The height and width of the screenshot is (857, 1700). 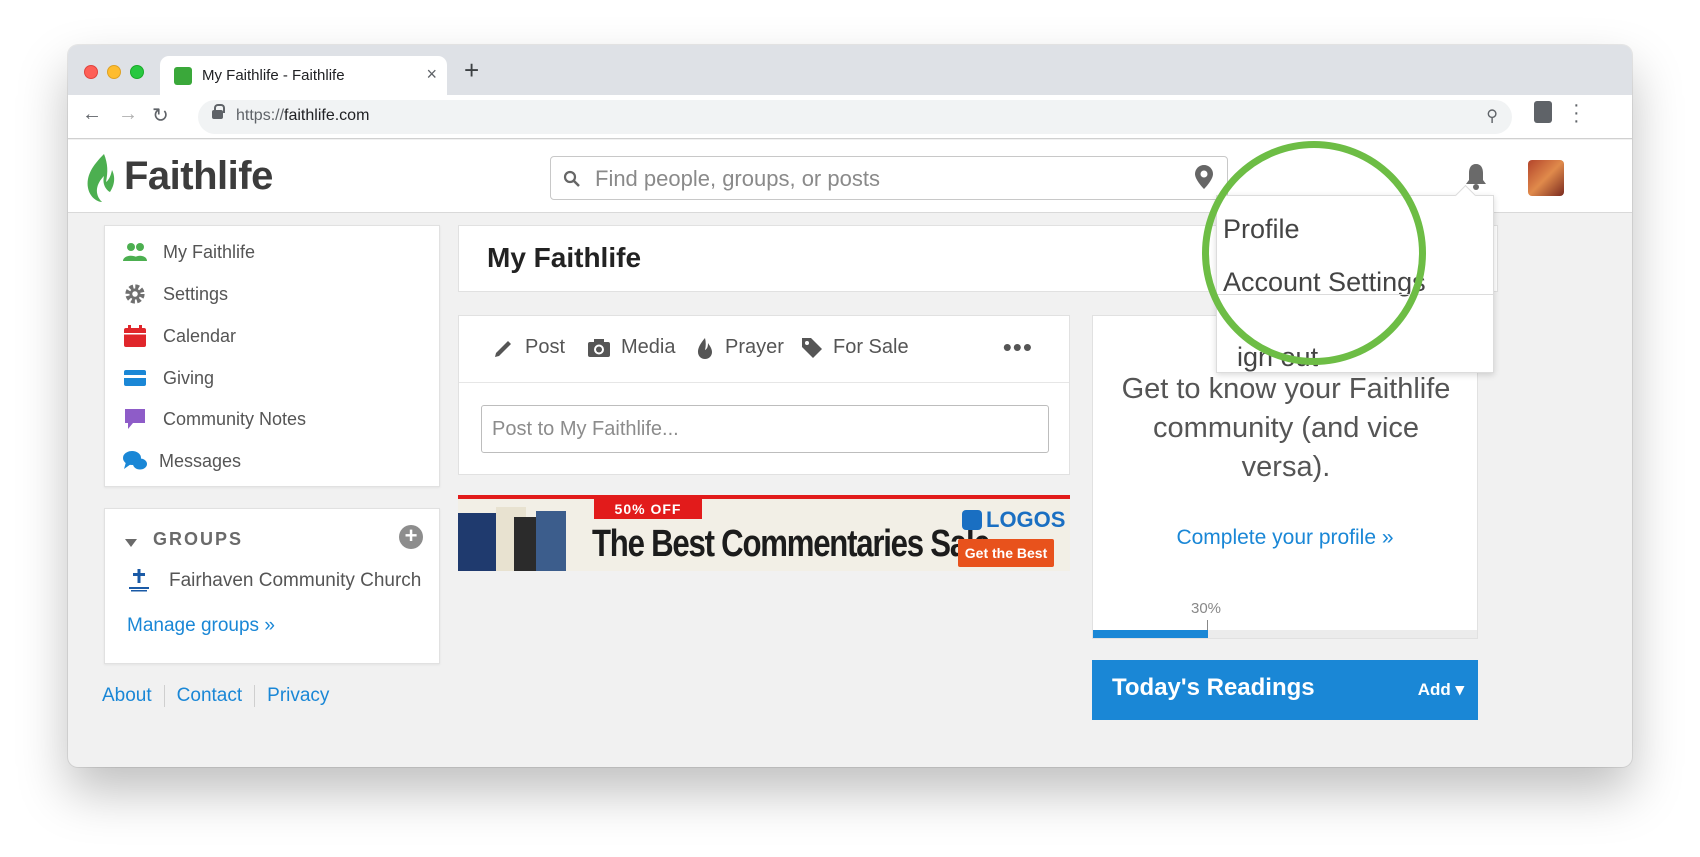 What do you see at coordinates (209, 251) in the screenshot?
I see `sidebar-item-label: My Faithlife` at bounding box center [209, 251].